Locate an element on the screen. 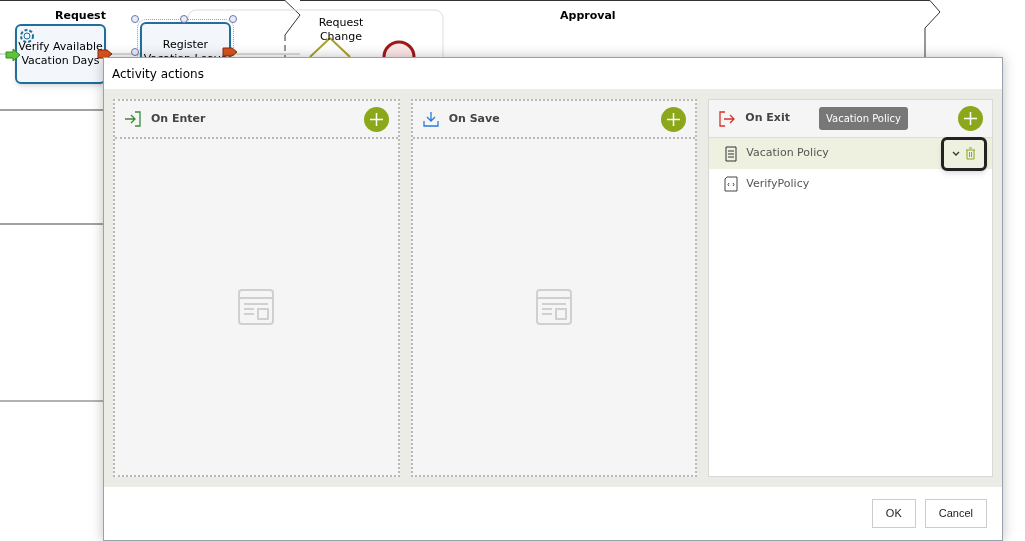 The height and width of the screenshot is (541, 1025). panel-title: On Exit is located at coordinates (767, 118).